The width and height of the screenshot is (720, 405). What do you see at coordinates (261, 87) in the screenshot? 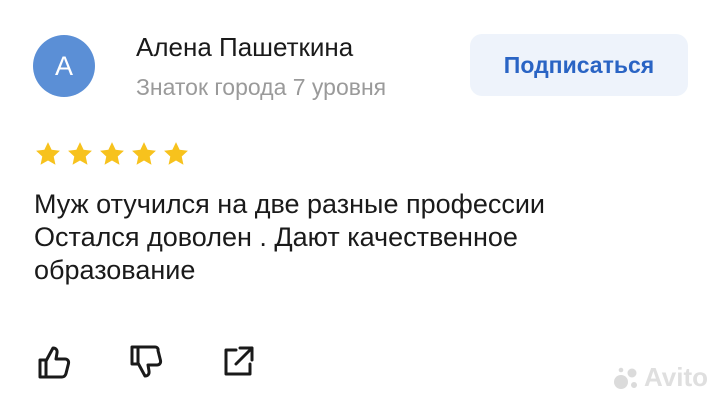
I see `user-level: Знаток города 7 уровня` at bounding box center [261, 87].